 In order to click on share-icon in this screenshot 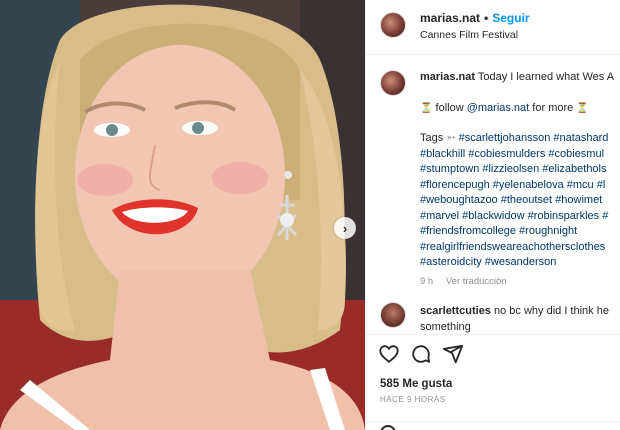, I will do `click(453, 354)`.